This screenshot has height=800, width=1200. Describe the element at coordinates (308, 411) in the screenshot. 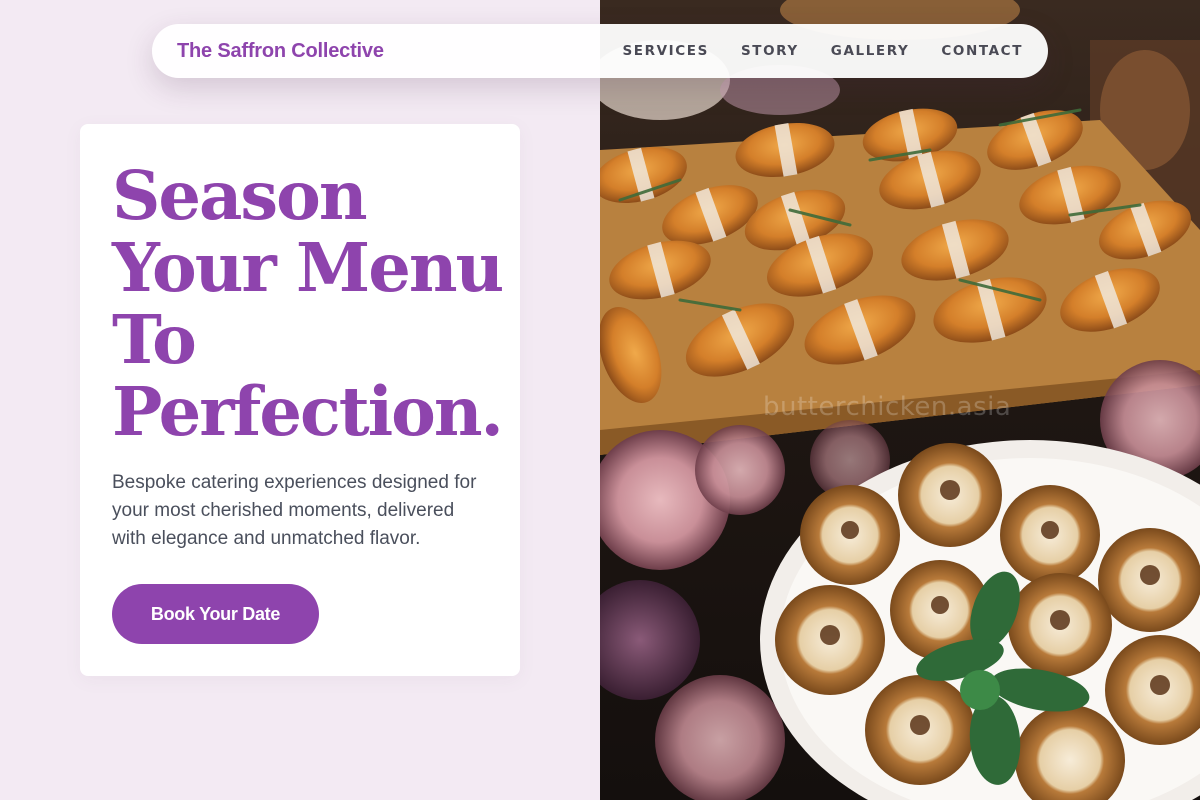

I see `headline-line-4: Perfection.` at that location.